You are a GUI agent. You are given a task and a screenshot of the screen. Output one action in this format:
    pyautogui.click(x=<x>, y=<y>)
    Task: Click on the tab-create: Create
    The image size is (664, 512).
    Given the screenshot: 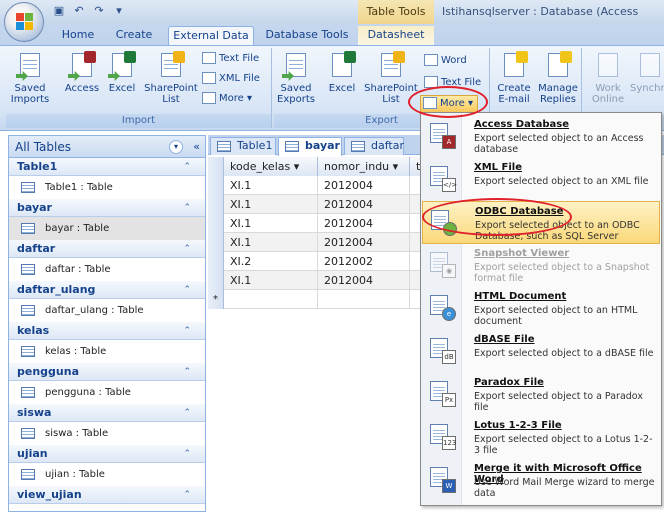 What is the action you would take?
    pyautogui.click(x=134, y=35)
    